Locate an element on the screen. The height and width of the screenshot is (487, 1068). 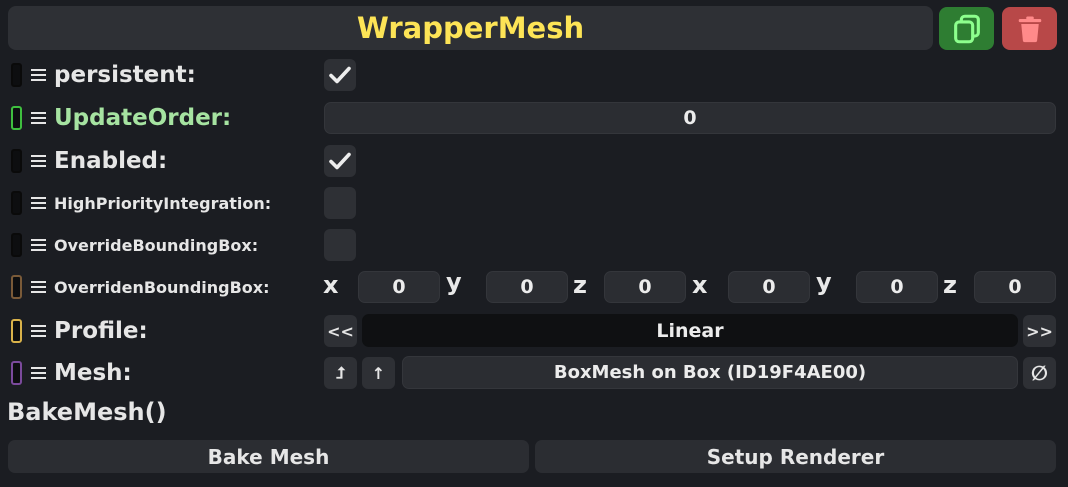
profile-next-button: >> is located at coordinates (1039, 331).